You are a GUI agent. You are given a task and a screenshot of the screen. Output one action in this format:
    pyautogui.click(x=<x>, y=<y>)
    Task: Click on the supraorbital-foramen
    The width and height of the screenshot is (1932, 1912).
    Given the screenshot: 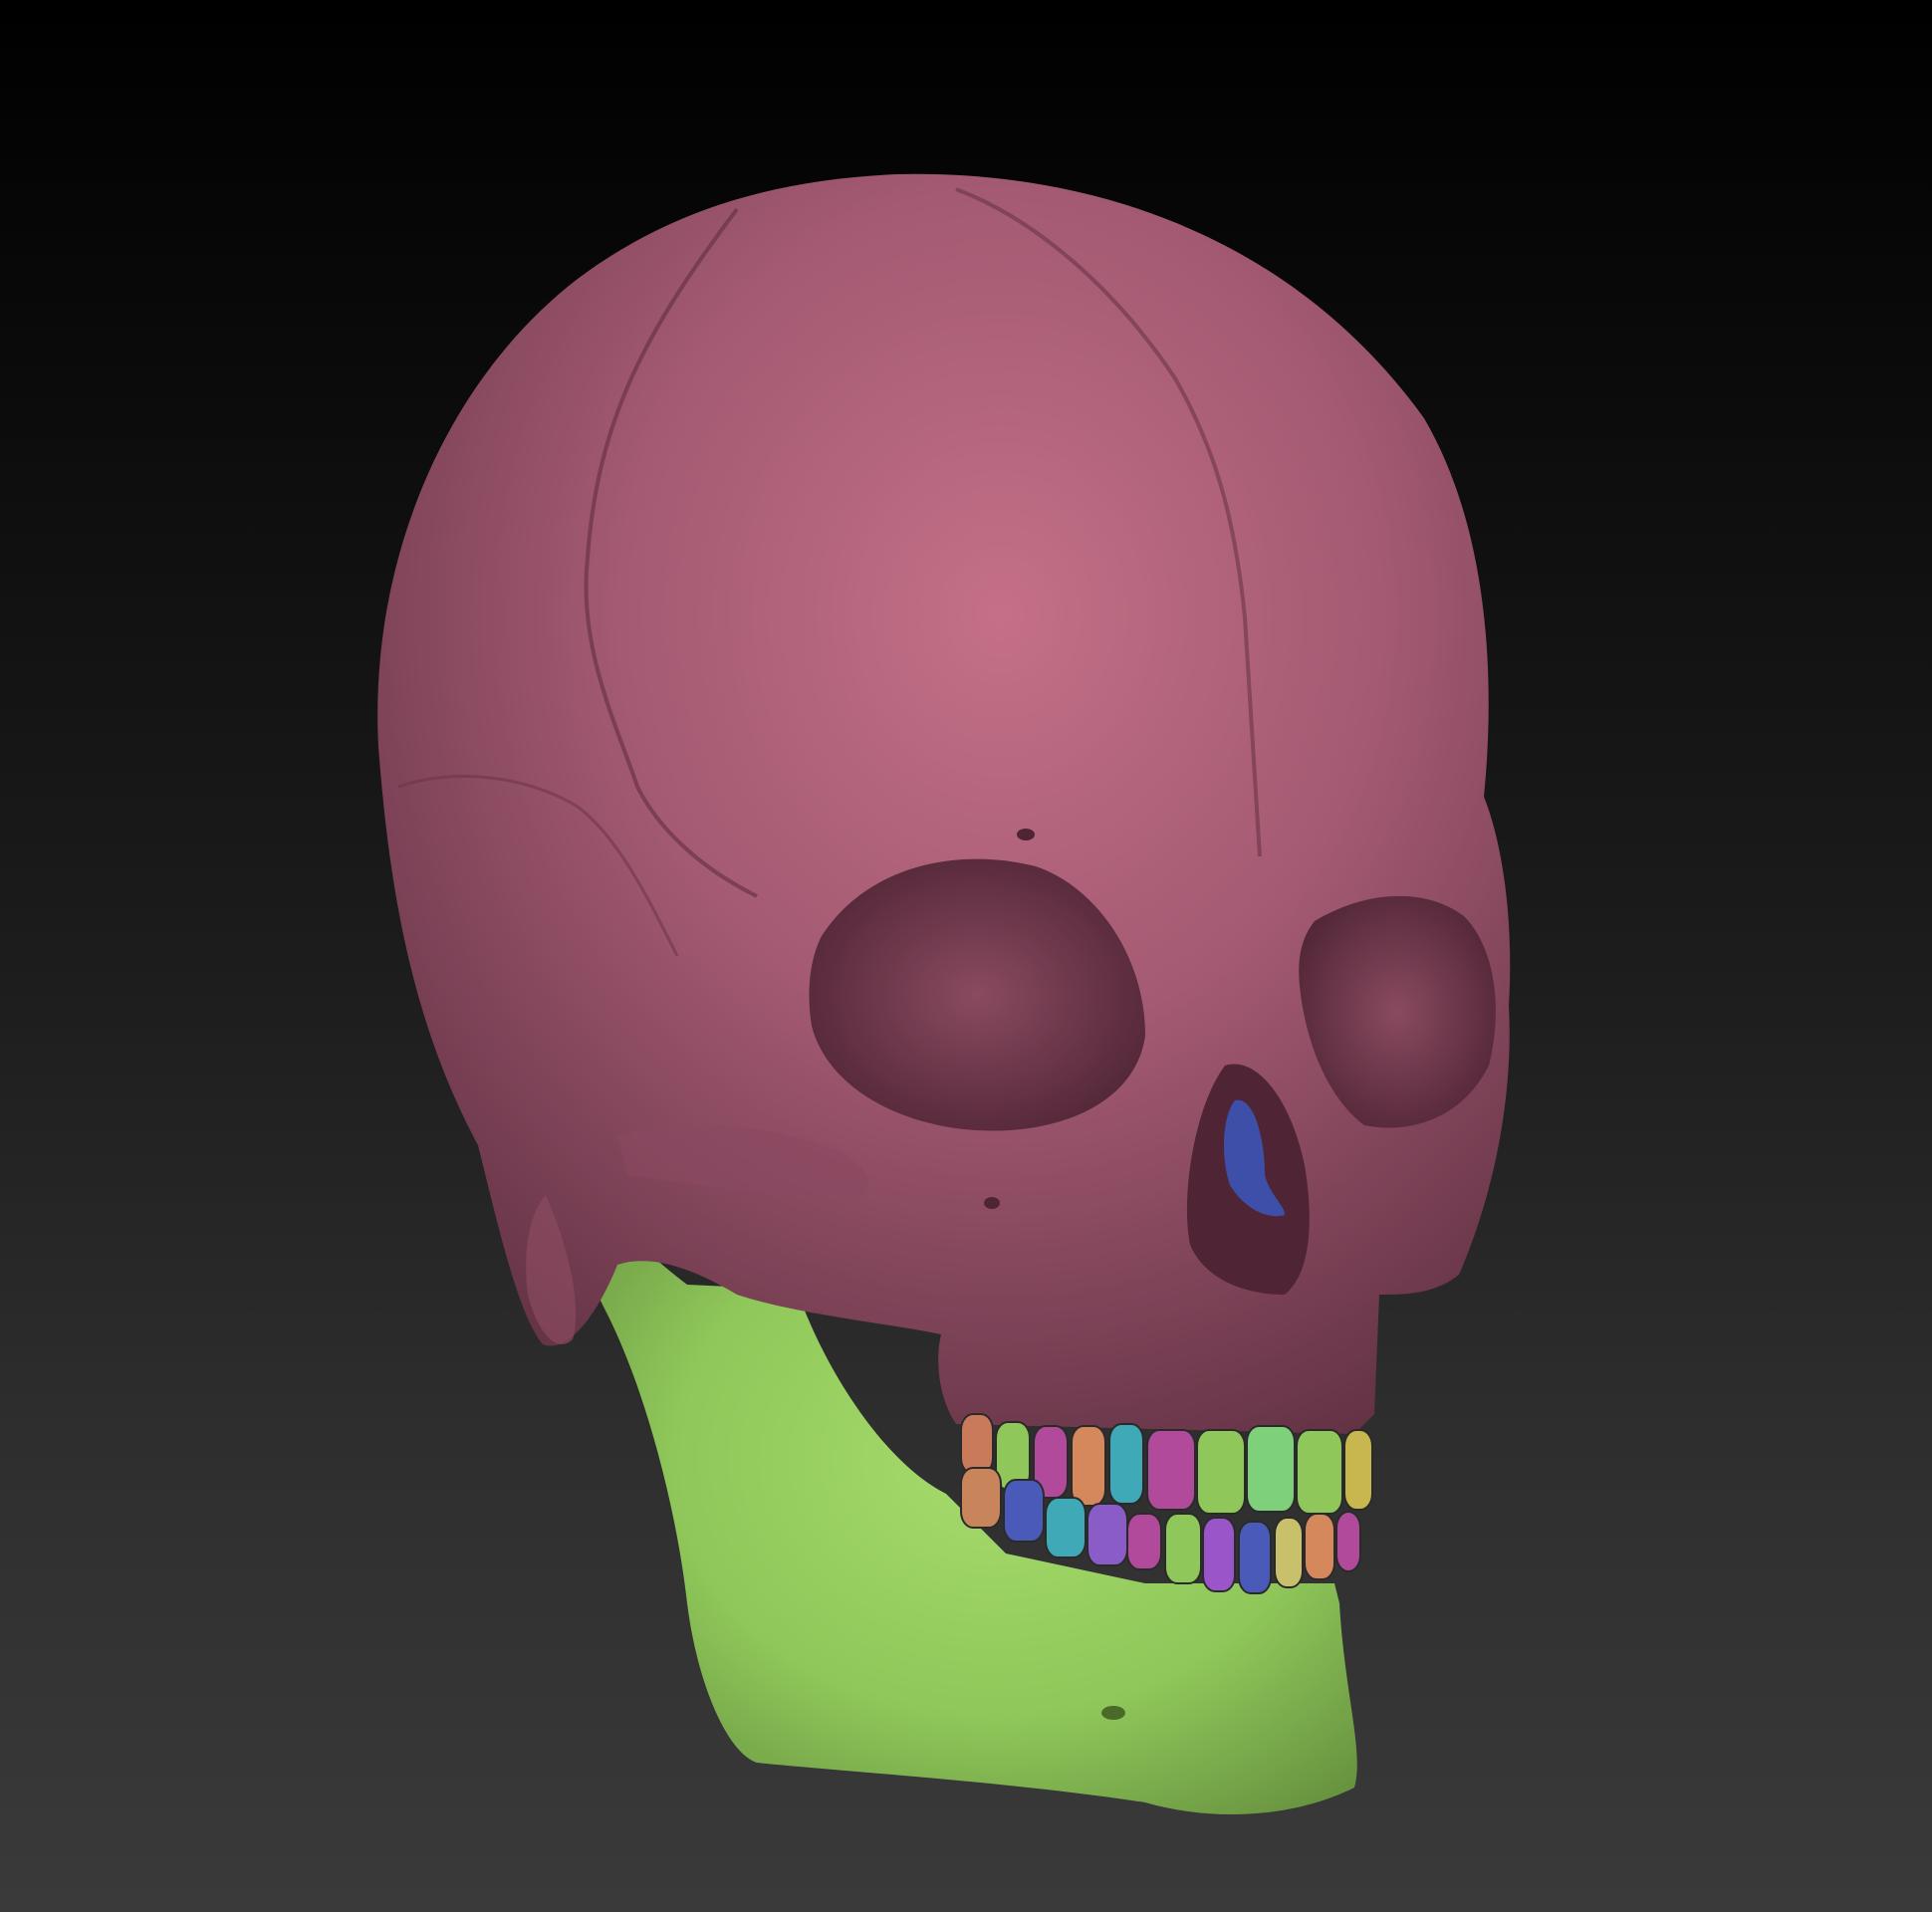 What is the action you would take?
    pyautogui.click(x=1026, y=834)
    